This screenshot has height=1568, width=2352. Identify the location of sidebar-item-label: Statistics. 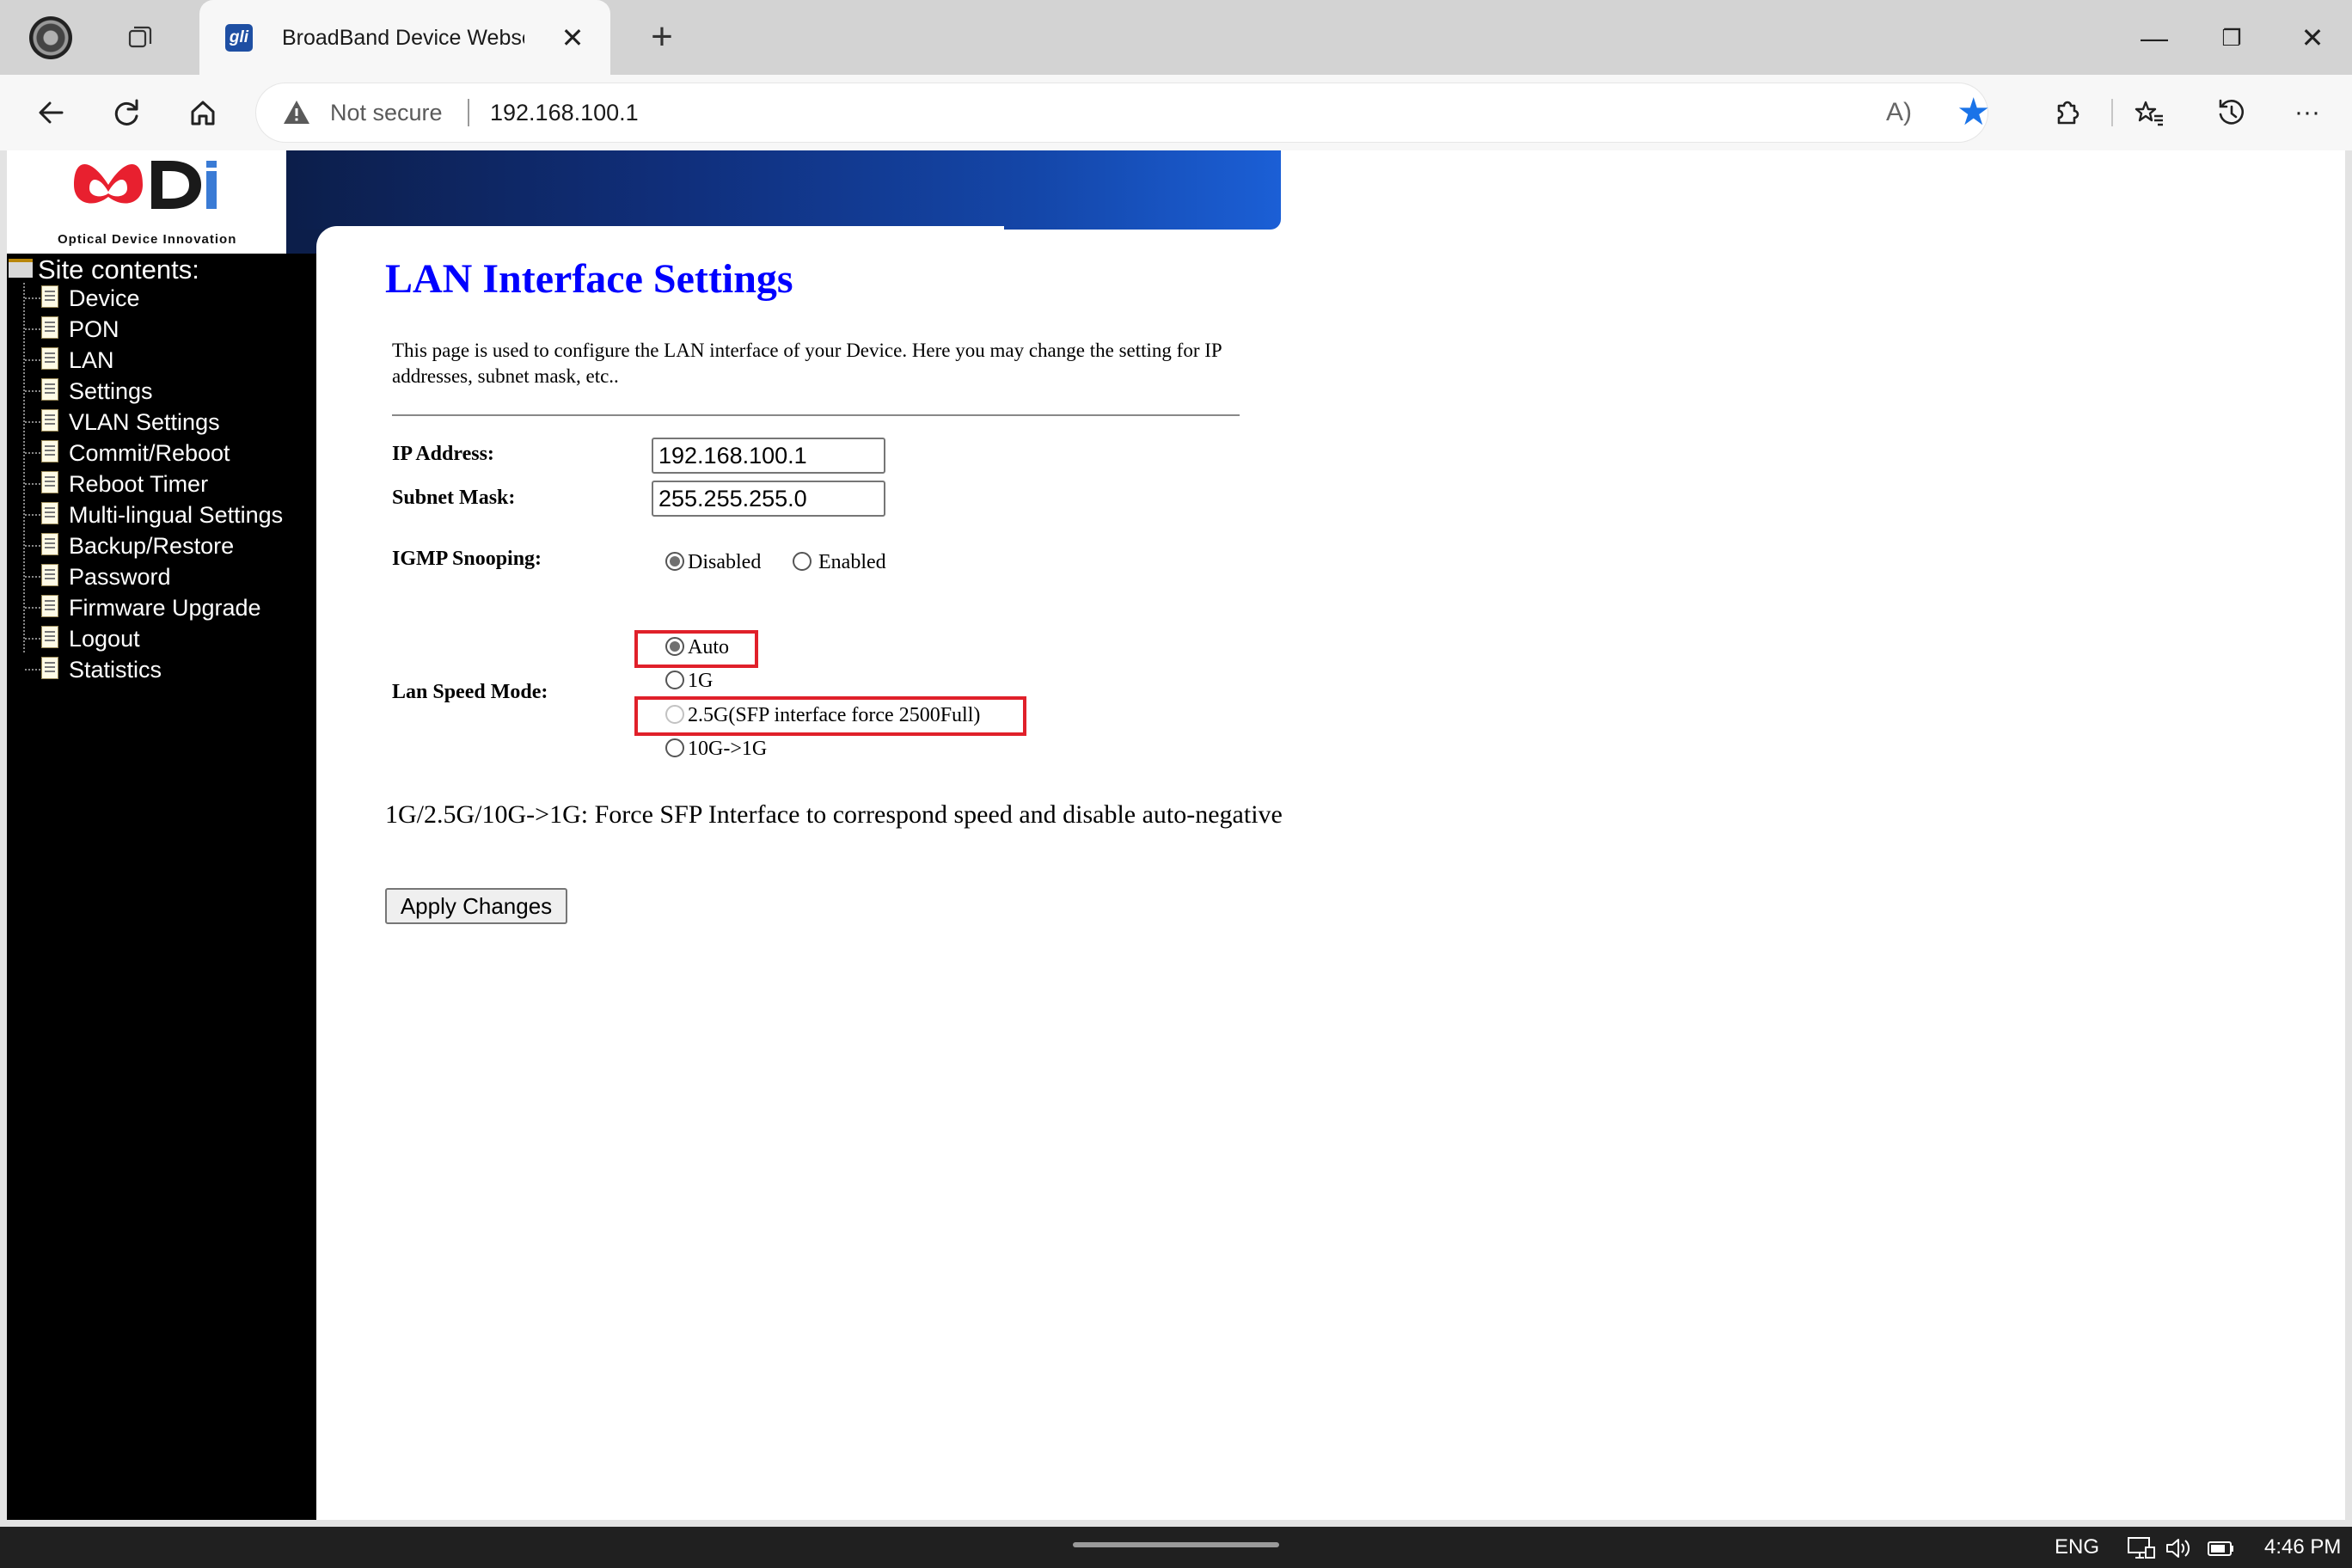
(115, 669).